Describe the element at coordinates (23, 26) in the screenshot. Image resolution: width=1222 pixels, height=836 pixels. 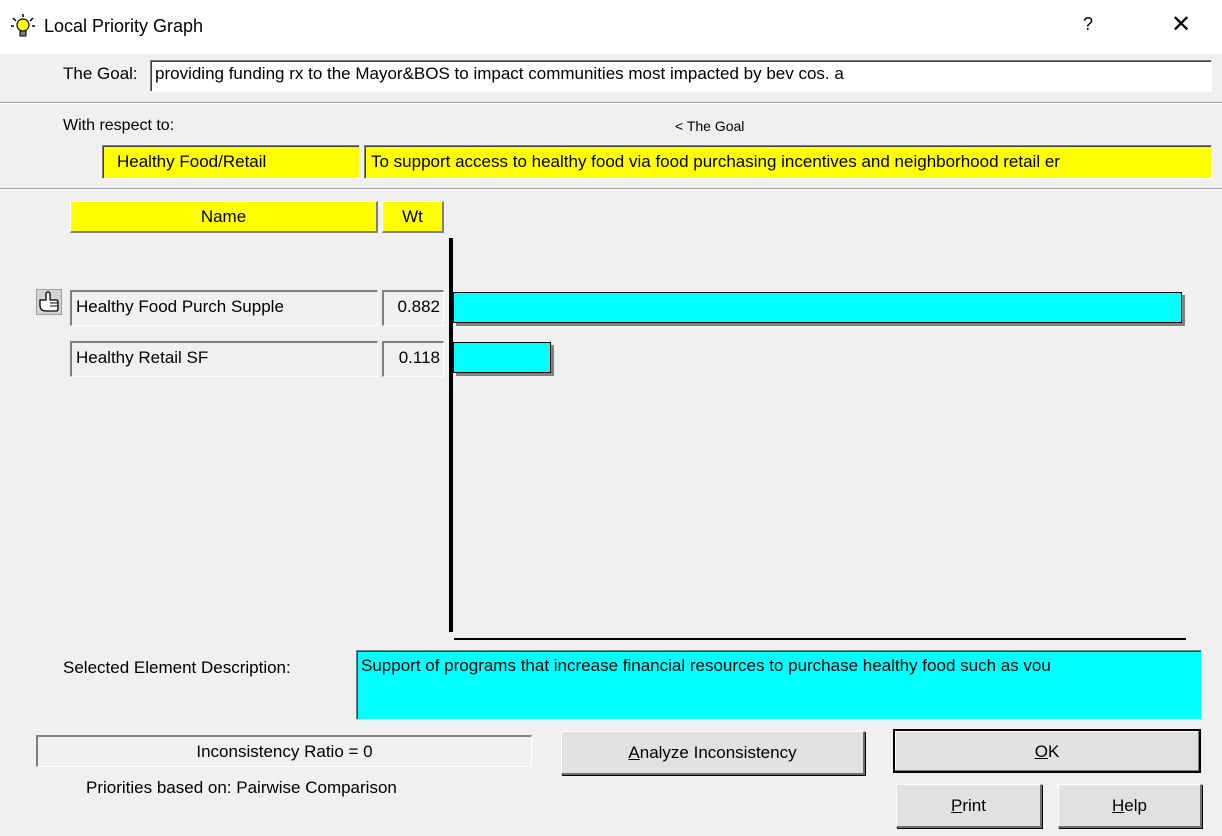
I see `lightbulb-icon` at that location.